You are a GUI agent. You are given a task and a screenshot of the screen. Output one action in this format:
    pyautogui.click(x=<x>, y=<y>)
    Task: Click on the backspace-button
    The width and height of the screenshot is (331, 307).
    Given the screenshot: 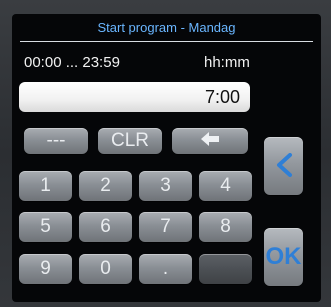 What is the action you would take?
    pyautogui.click(x=210, y=141)
    